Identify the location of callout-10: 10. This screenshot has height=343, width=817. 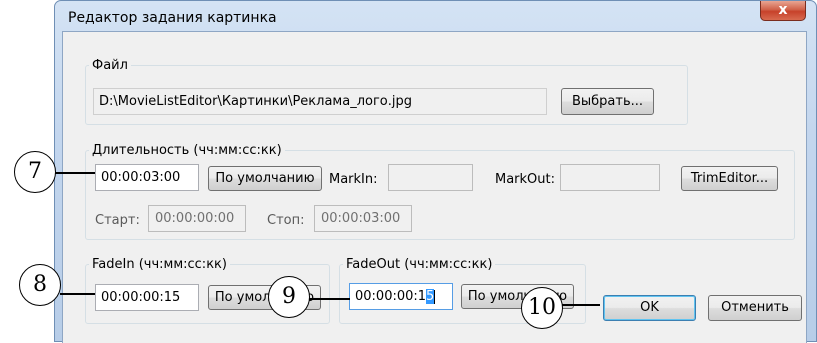
(542, 308).